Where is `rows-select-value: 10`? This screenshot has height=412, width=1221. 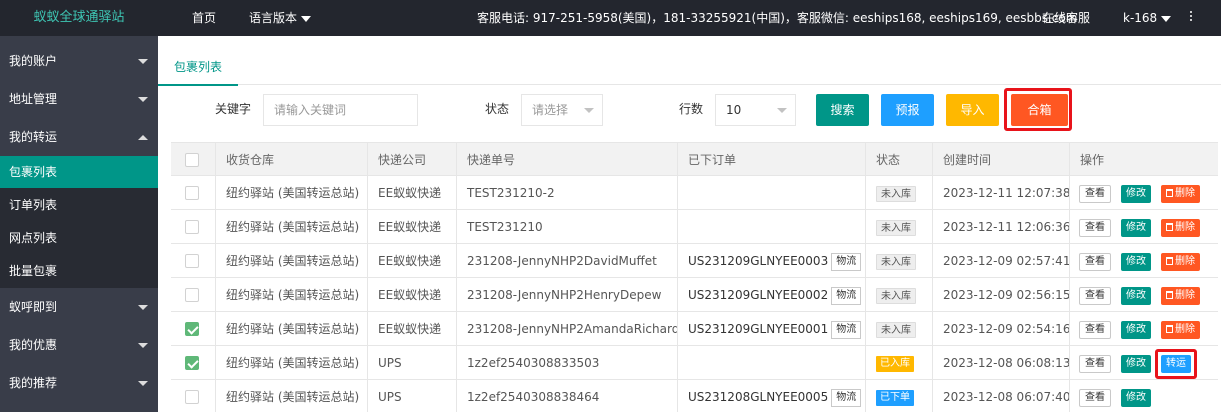 rows-select-value: 10 is located at coordinates (734, 110).